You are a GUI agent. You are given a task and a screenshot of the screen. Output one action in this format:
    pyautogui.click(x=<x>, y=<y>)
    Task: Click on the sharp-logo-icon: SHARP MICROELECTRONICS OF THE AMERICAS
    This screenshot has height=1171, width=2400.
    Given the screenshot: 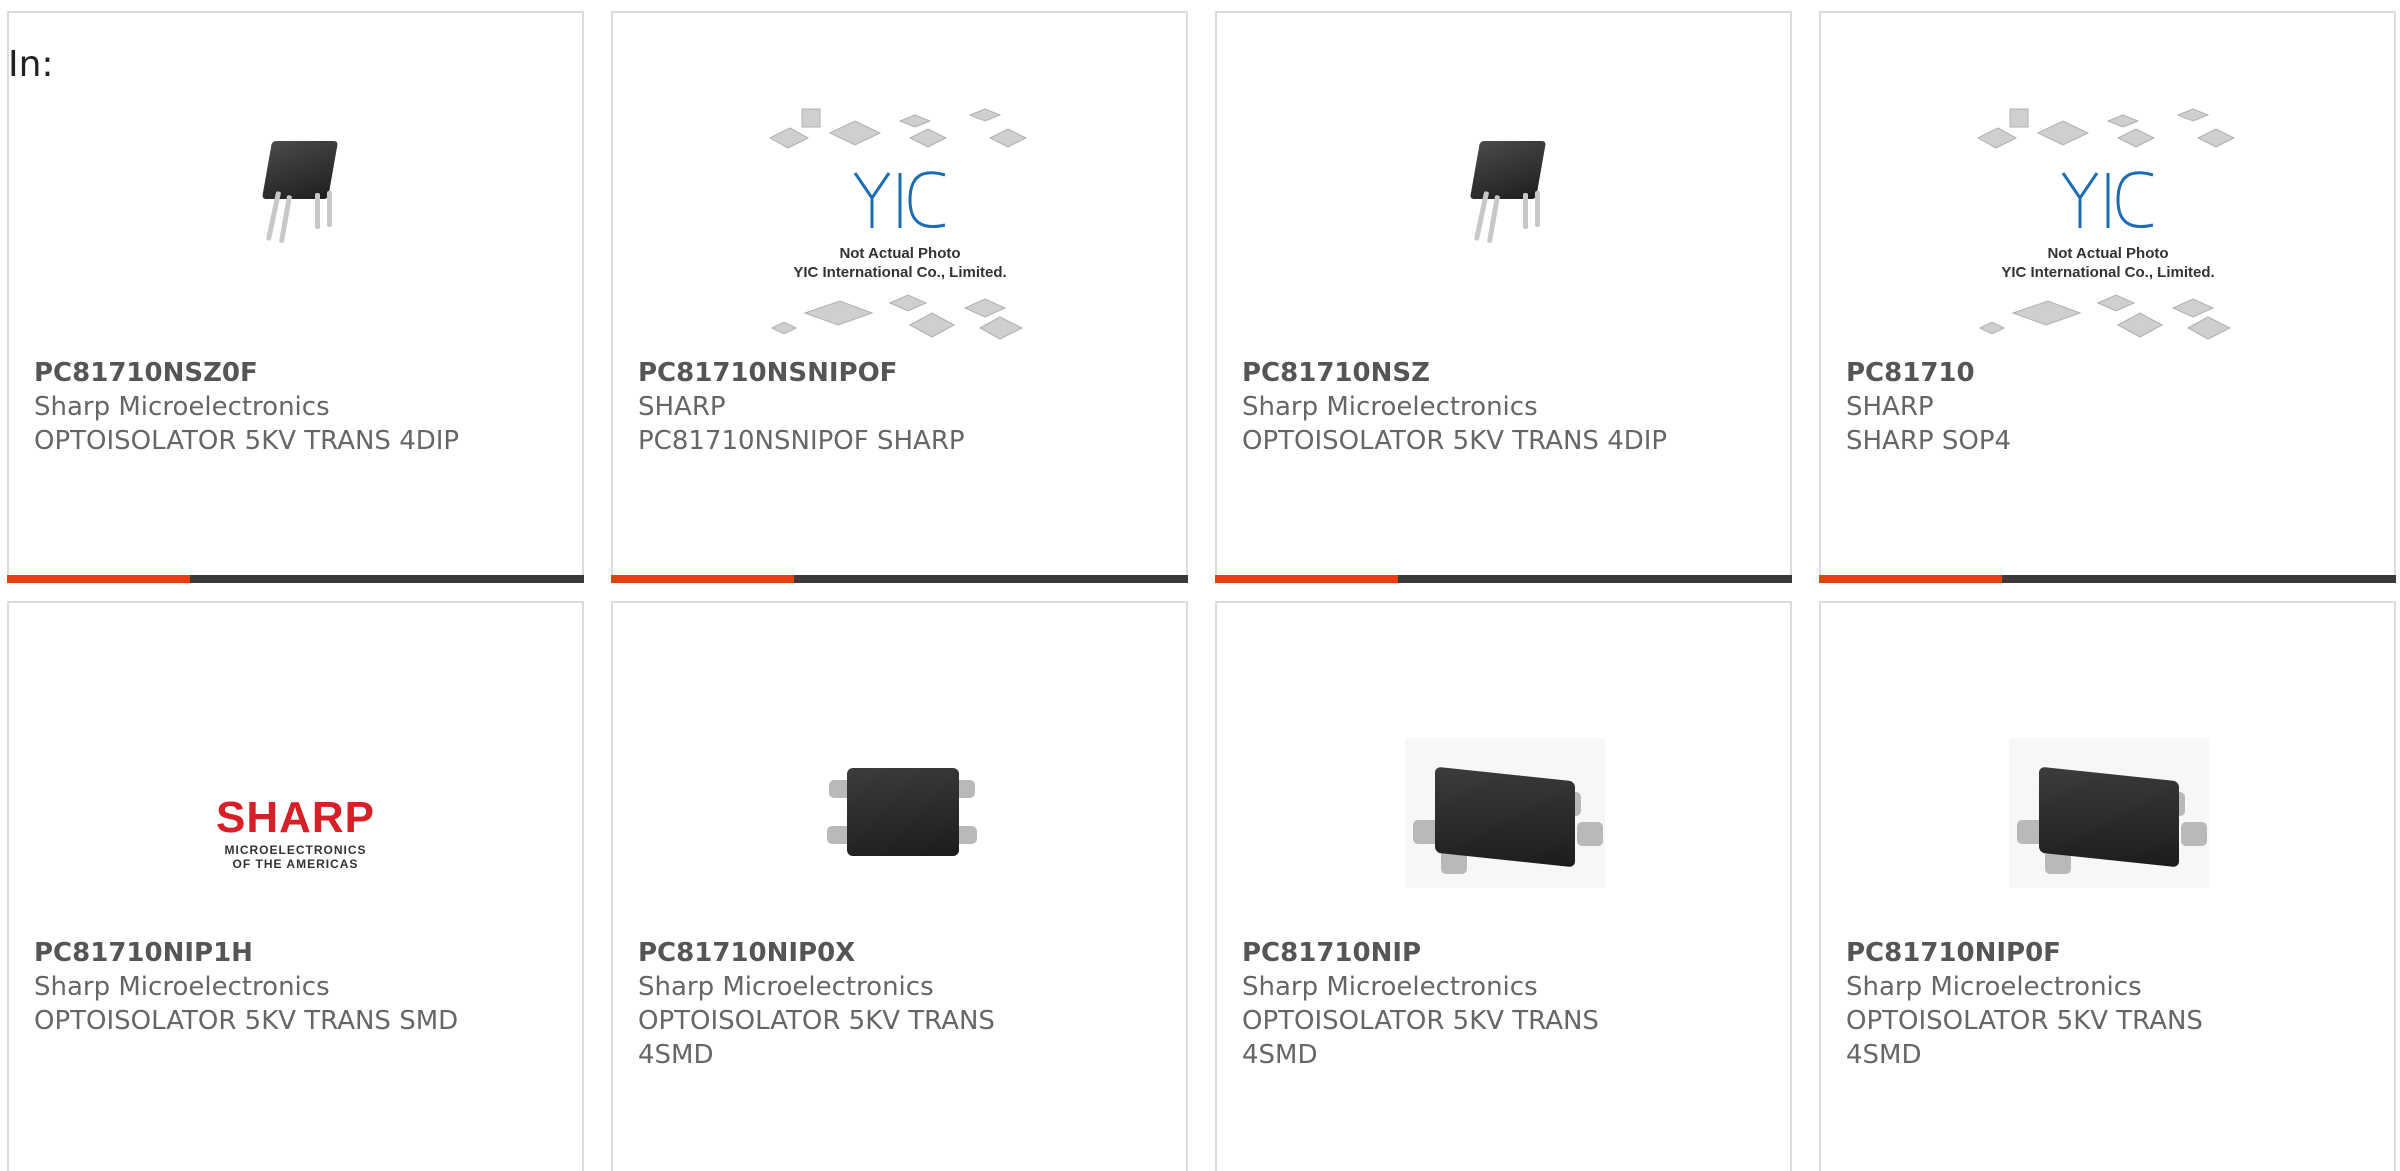 What is the action you would take?
    pyautogui.click(x=295, y=832)
    